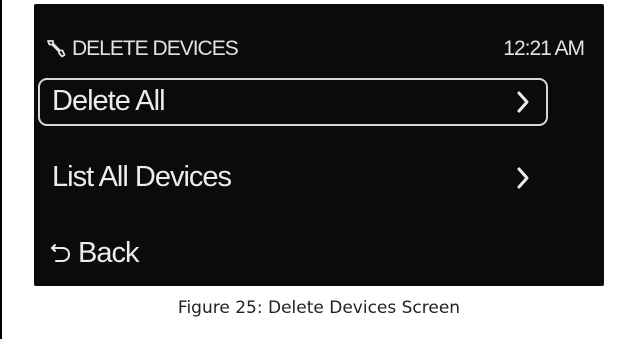  What do you see at coordinates (544, 48) in the screenshot?
I see `clock: 12:21 AM` at bounding box center [544, 48].